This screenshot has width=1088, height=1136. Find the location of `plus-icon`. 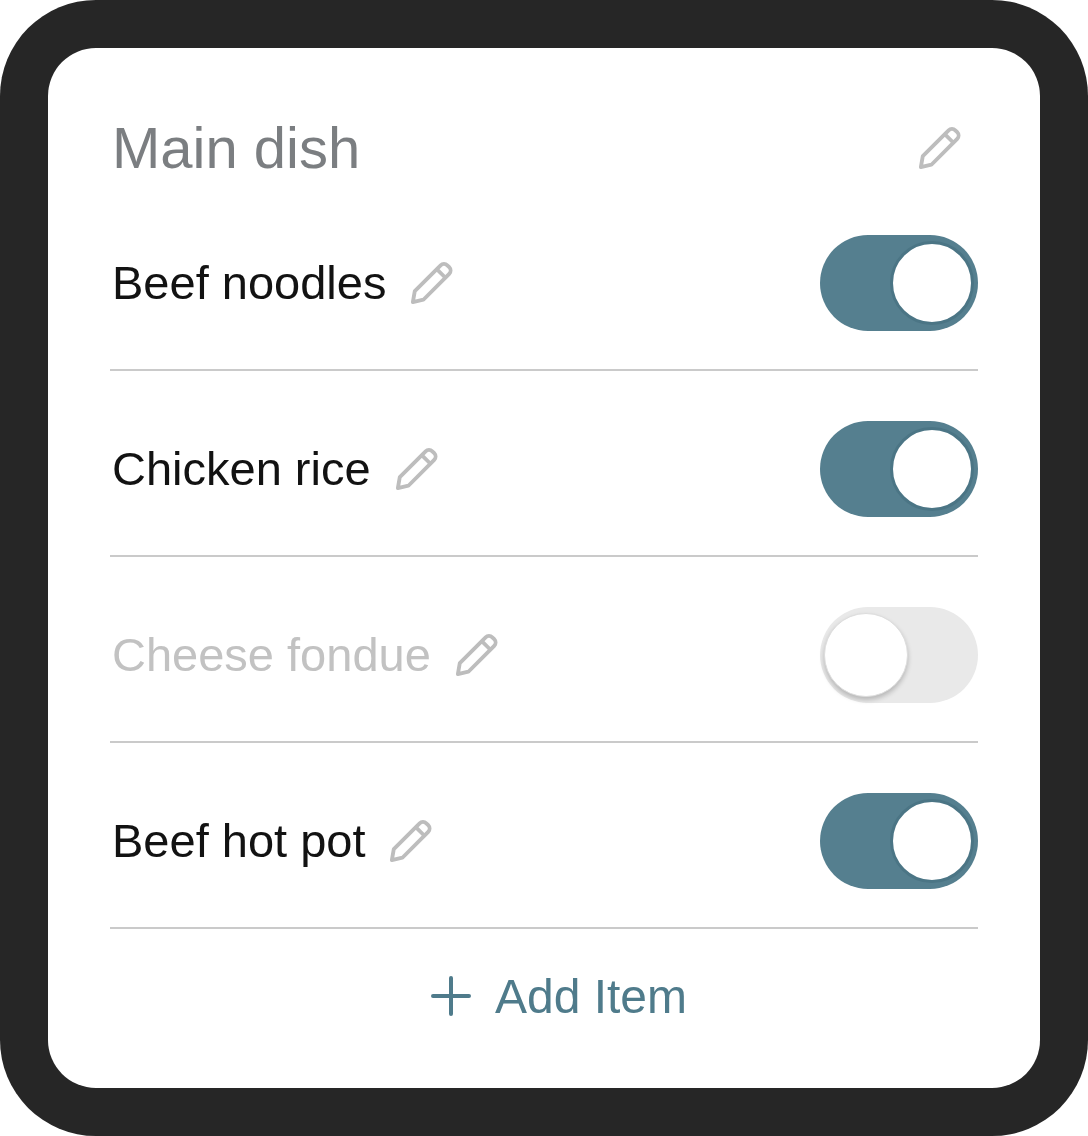

plus-icon is located at coordinates (450, 996).